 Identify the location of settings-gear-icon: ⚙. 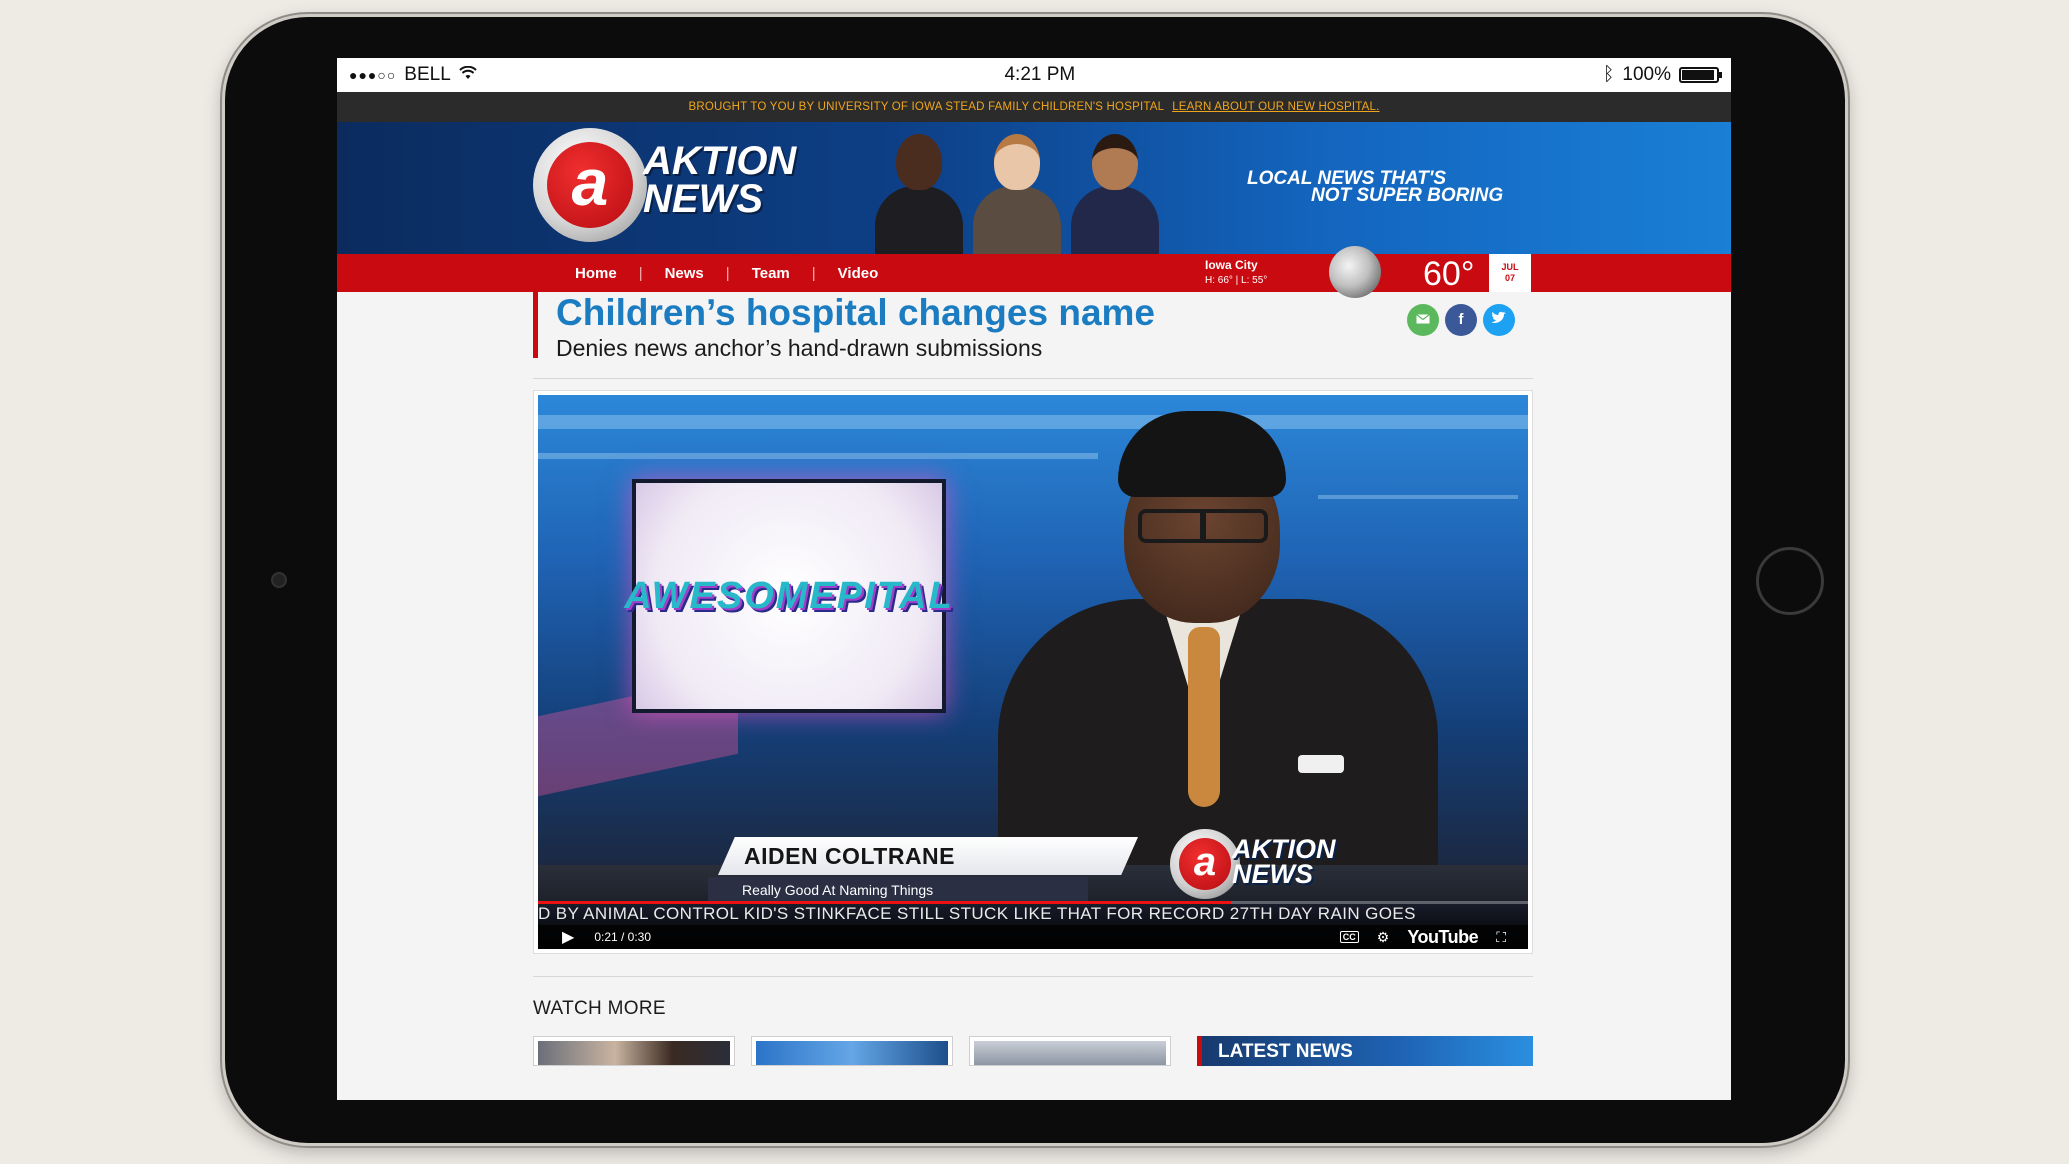
(1383, 937).